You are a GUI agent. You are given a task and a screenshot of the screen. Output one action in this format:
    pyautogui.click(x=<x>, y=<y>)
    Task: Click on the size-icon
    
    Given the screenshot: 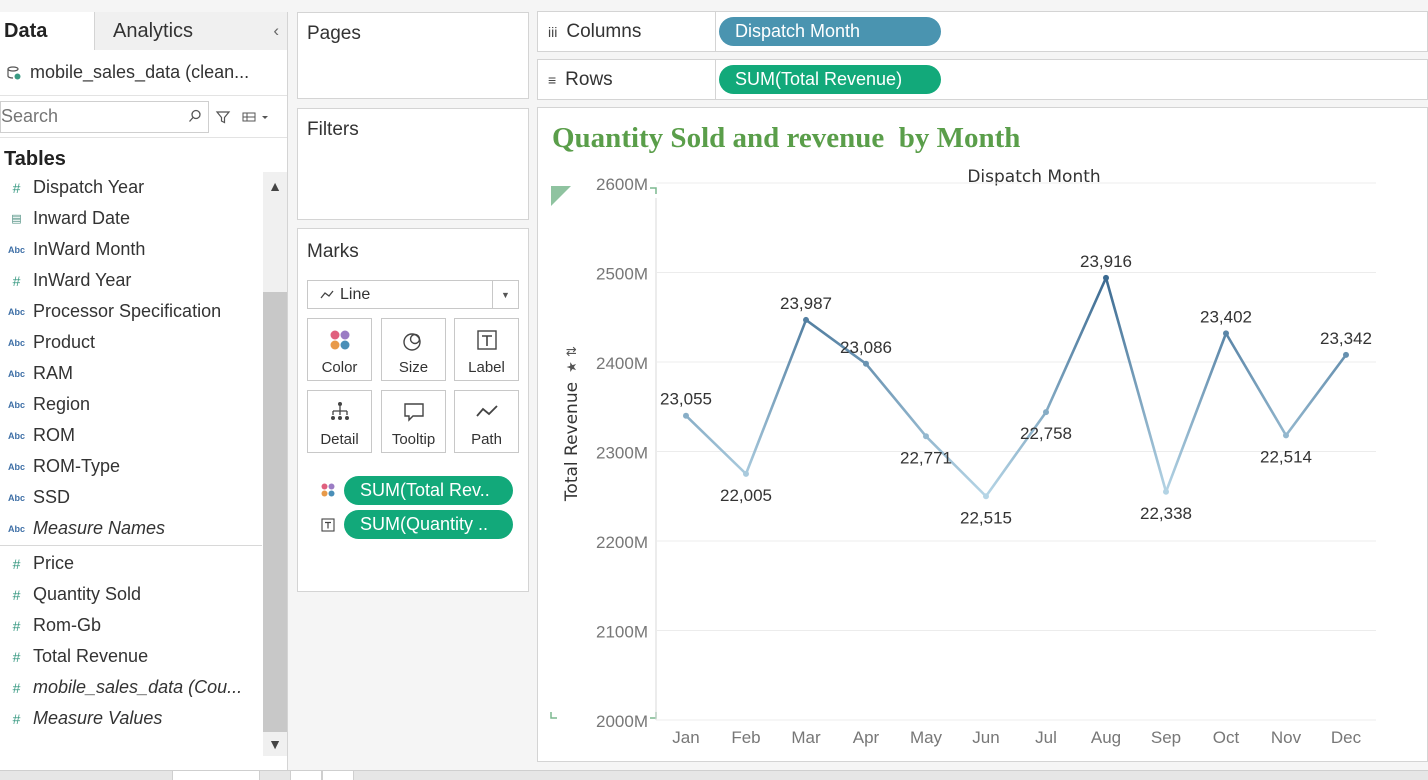 What is the action you would take?
    pyautogui.click(x=412, y=342)
    